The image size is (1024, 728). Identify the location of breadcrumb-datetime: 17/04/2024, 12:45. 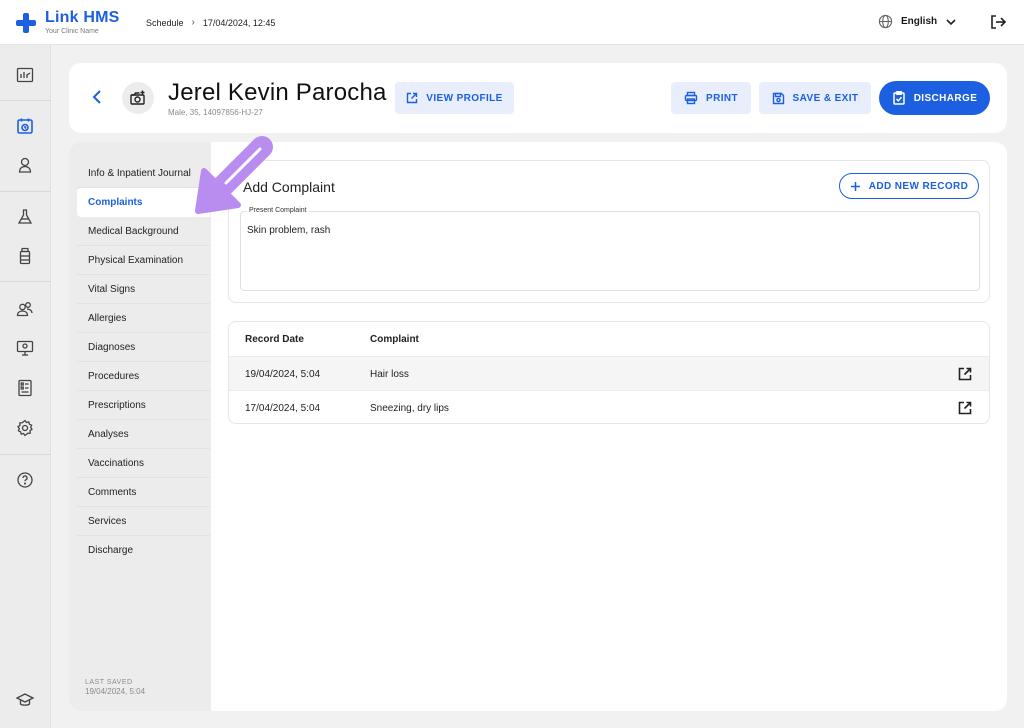
(239, 22).